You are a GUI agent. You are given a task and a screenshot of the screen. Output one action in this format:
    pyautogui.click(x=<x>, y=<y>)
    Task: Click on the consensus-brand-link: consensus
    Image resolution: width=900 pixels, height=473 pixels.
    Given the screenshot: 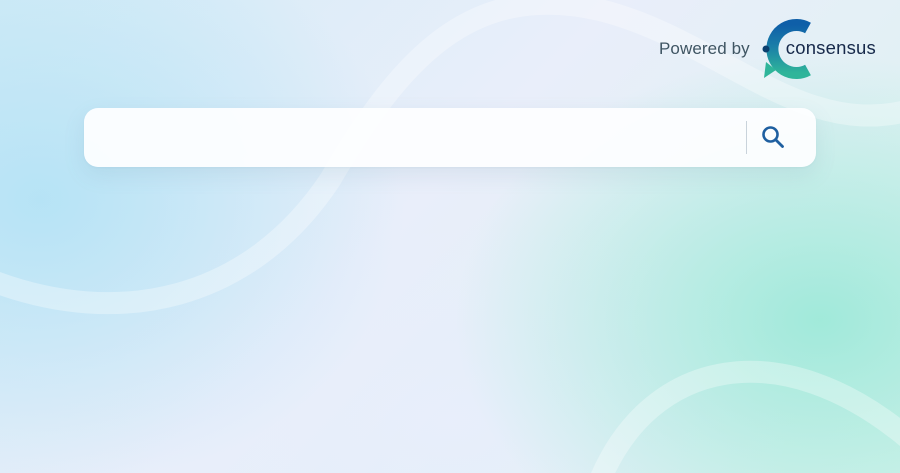 What is the action you would take?
    pyautogui.click(x=819, y=49)
    